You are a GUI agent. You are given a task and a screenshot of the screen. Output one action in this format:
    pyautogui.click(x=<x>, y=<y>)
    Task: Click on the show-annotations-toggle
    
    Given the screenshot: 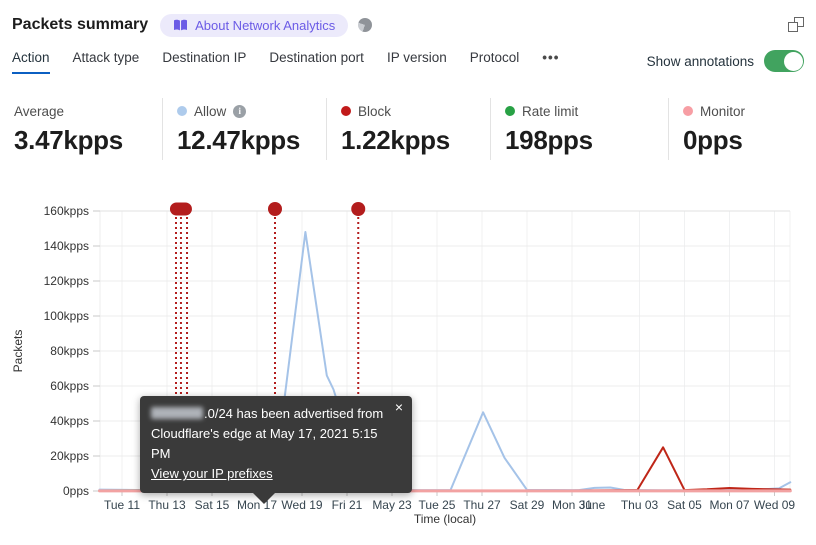 What is the action you would take?
    pyautogui.click(x=784, y=61)
    